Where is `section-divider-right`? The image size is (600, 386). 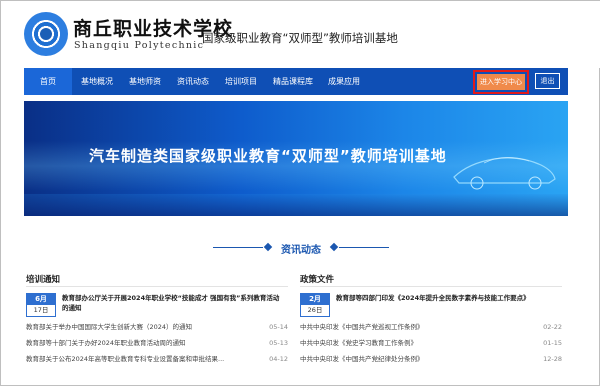 section-divider-right is located at coordinates (364, 247).